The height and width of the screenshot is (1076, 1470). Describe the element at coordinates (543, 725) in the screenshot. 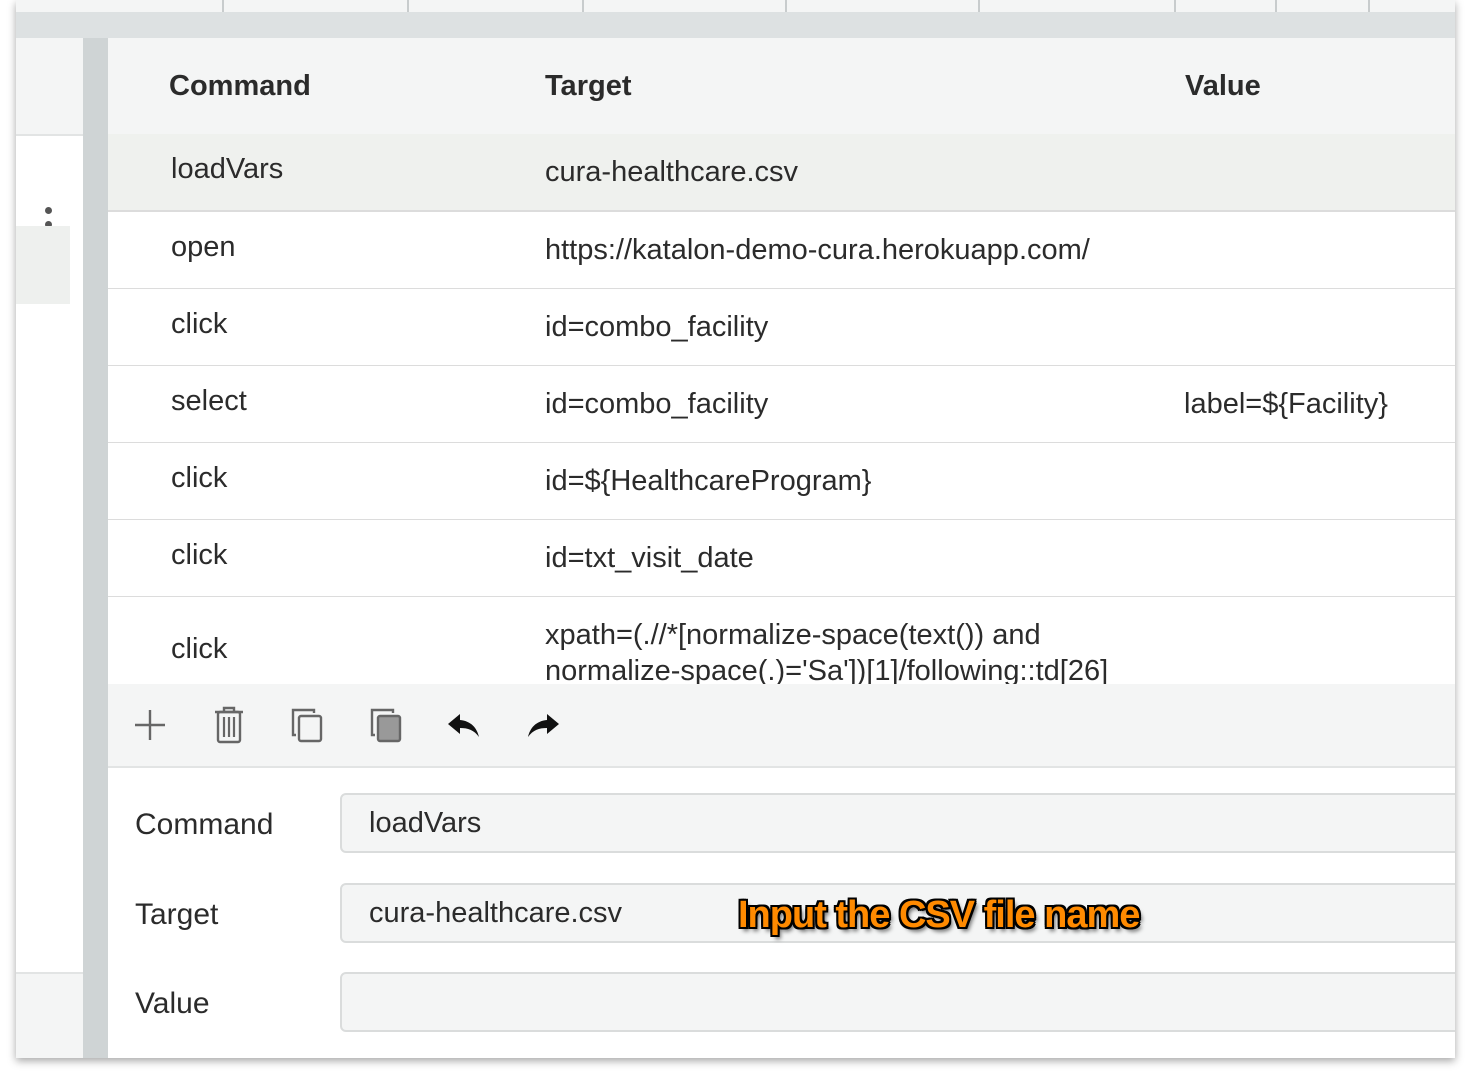

I see `redo-icon` at that location.